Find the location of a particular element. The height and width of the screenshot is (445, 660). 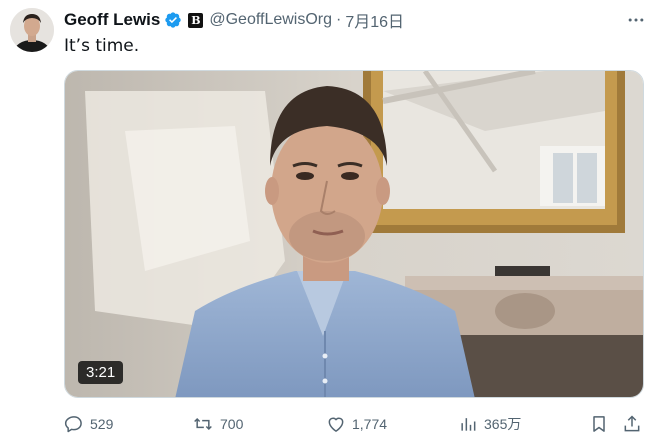

bookmark-button is located at coordinates (599, 424).